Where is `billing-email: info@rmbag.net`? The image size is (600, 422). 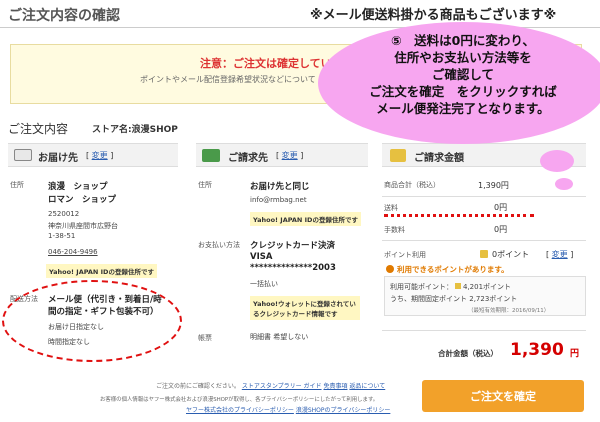 billing-email: info@rmbag.net is located at coordinates (278, 200).